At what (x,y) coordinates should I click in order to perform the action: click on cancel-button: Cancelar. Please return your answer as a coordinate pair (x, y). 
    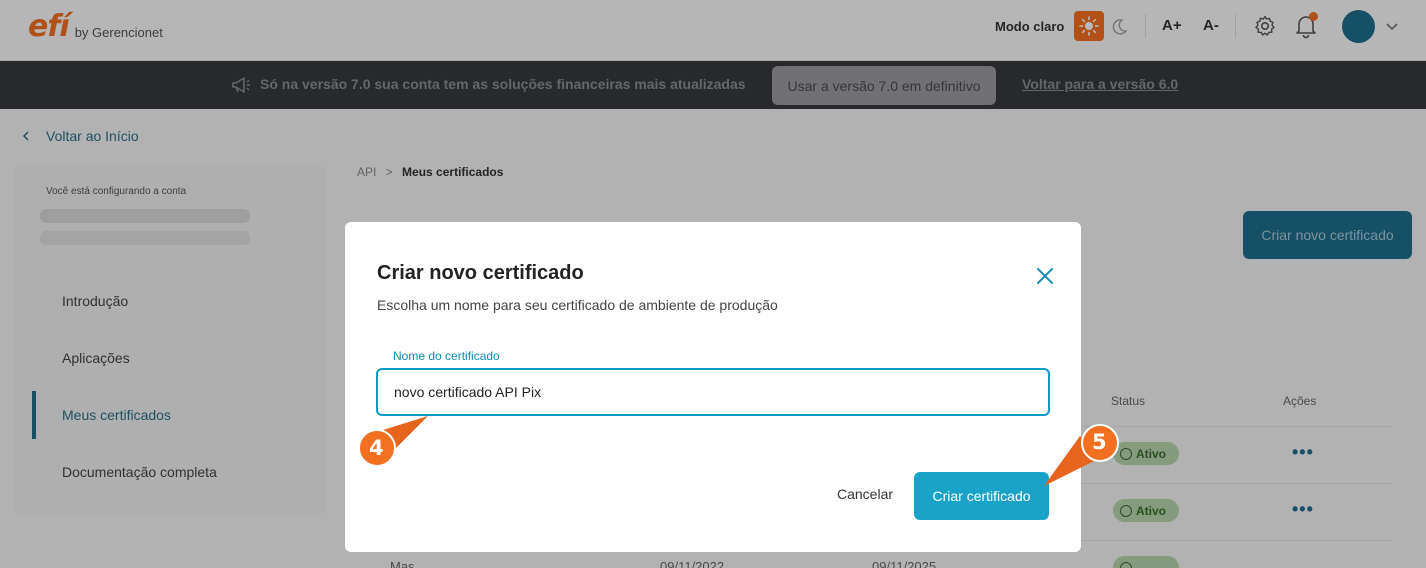
    Looking at the image, I should click on (865, 494).